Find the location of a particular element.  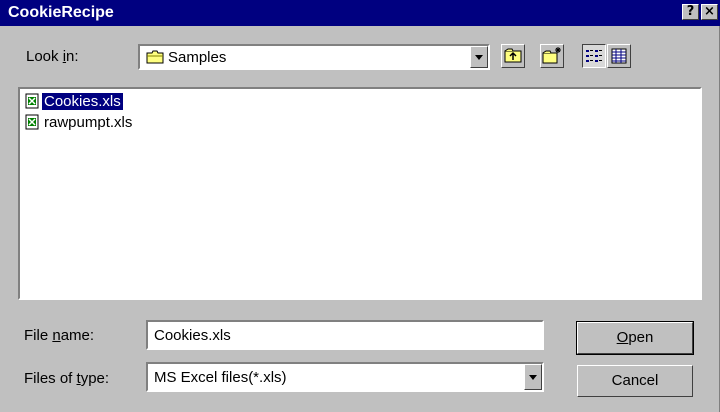

look-in-dropdown: Samples is located at coordinates (314, 57).